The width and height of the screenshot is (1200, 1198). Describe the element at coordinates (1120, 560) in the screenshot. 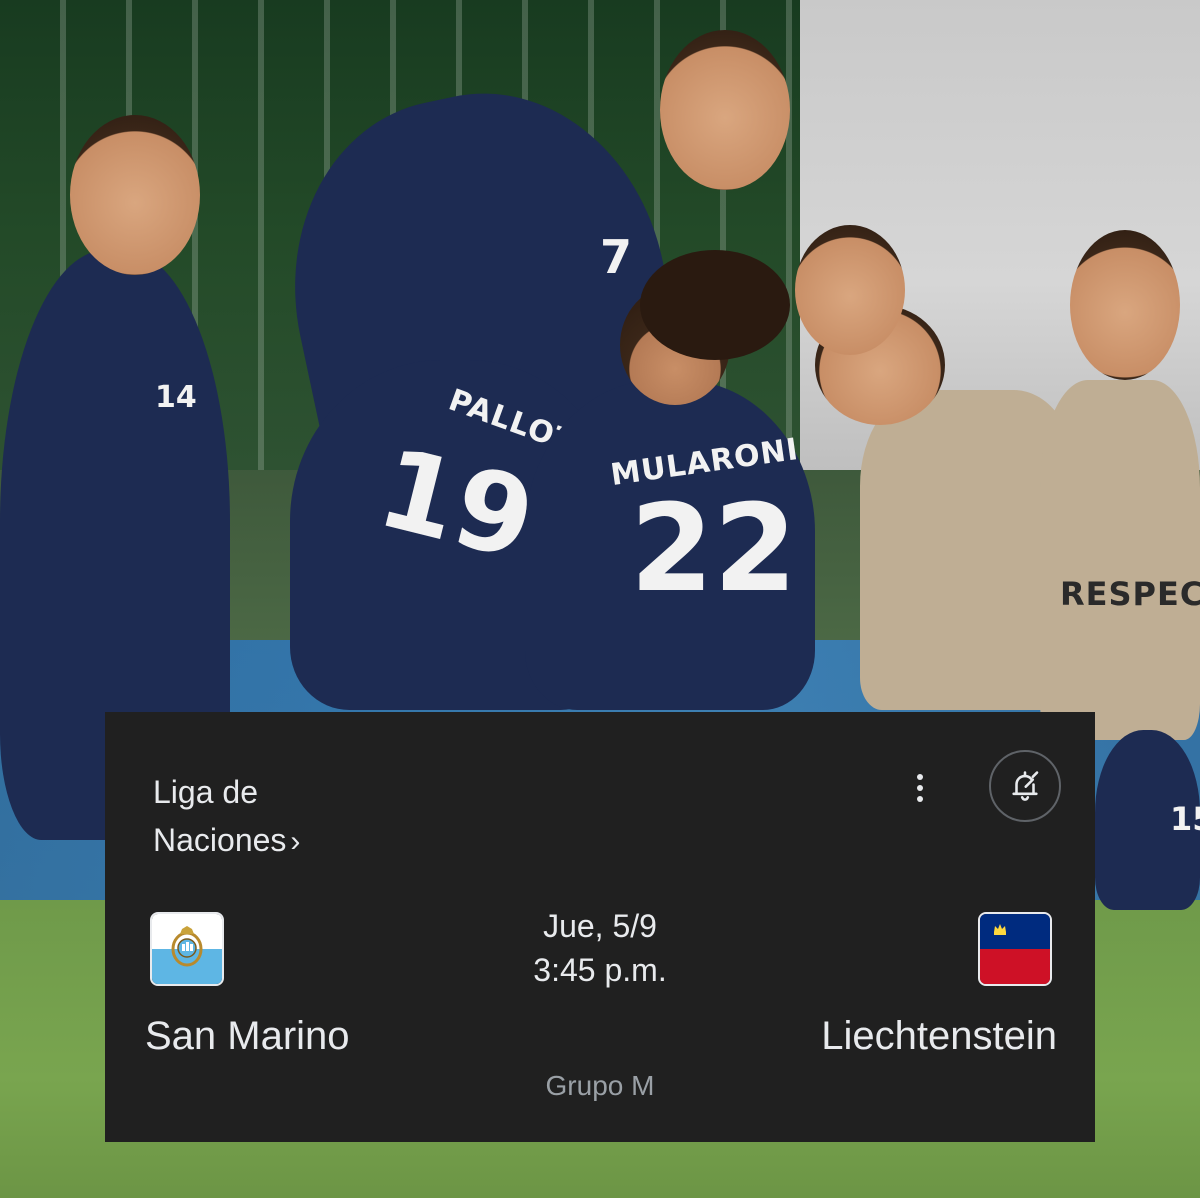

I see `player-bib-right` at that location.